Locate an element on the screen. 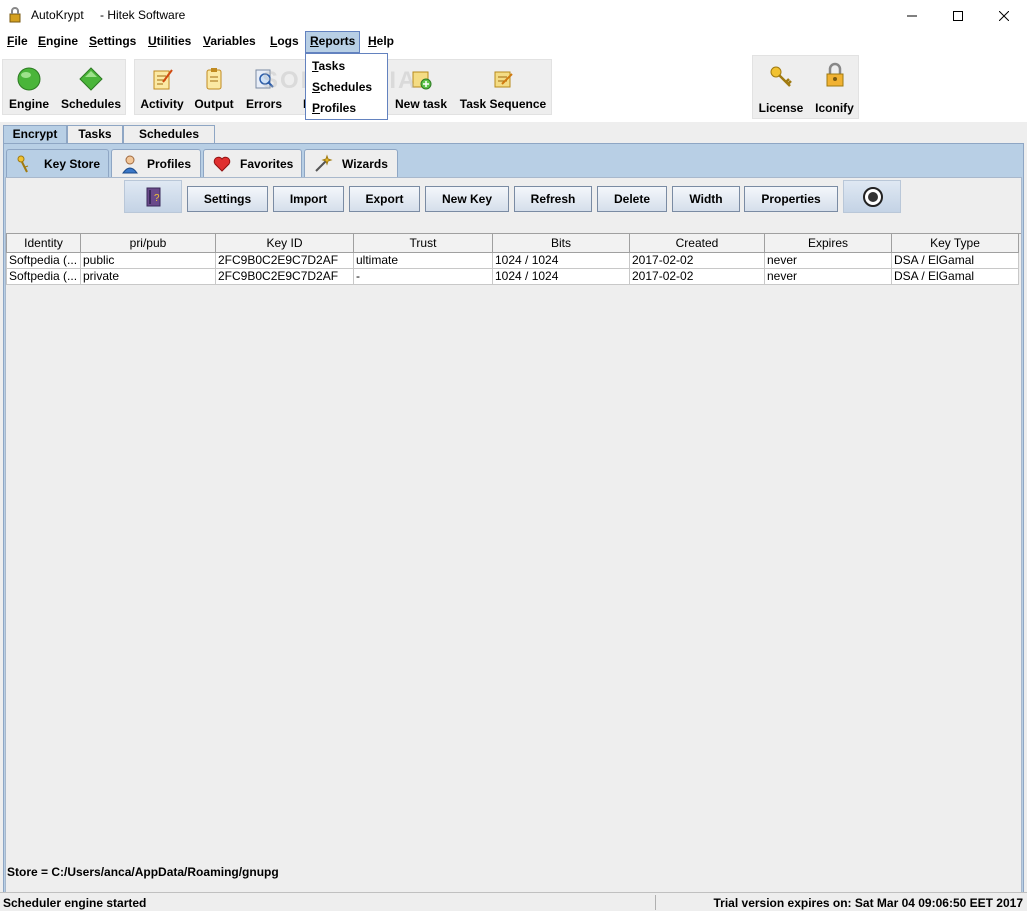 The width and height of the screenshot is (1027, 911). book-button: ? is located at coordinates (153, 196).